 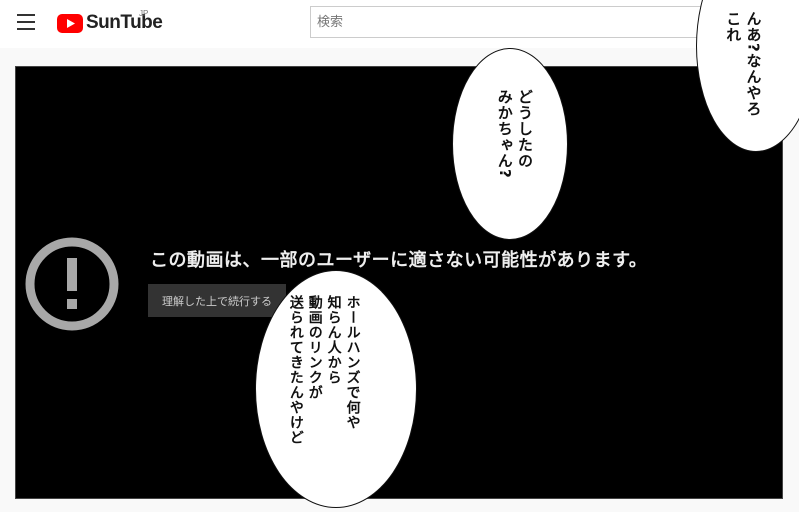 I want to click on top-bar: SunTube JP, so click(x=399, y=24).